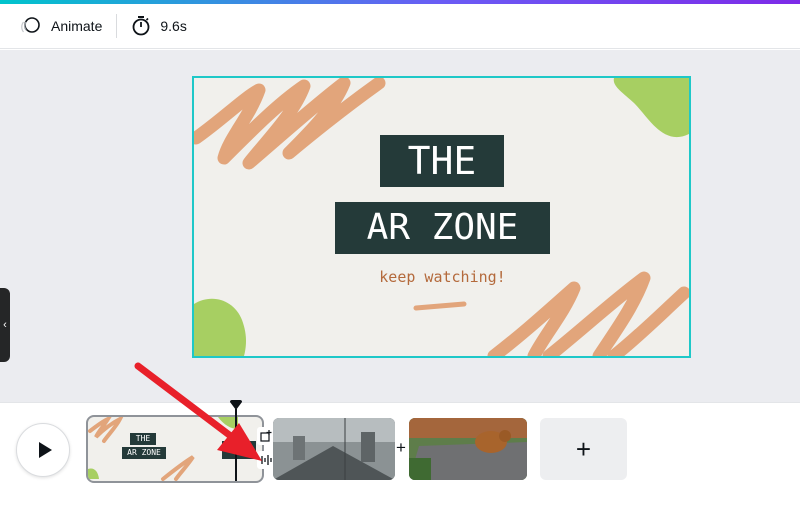 This screenshot has width=800, height=515. I want to click on animate-icon, so click(30, 25).